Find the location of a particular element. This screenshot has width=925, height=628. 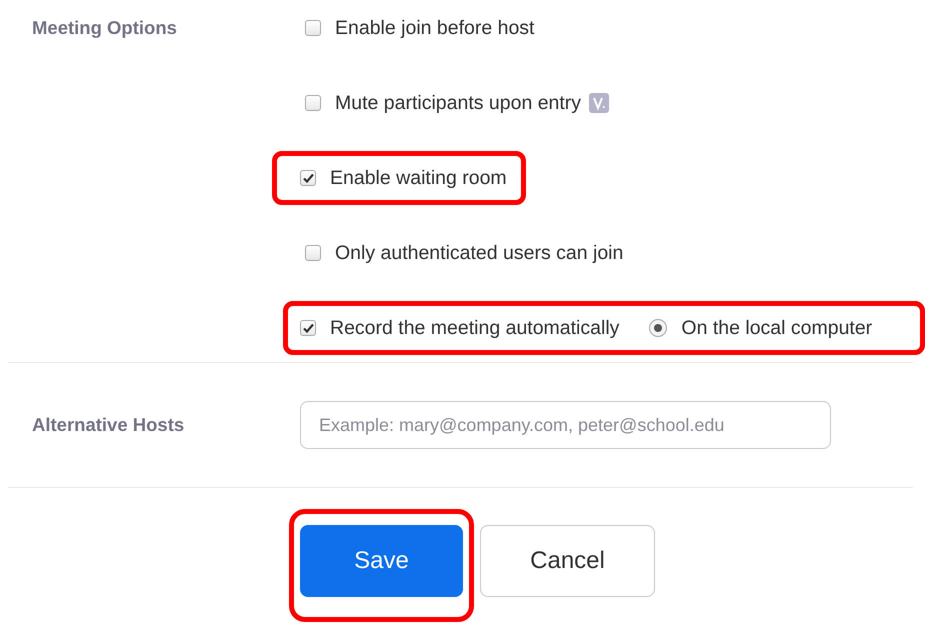

option-label: Enable join before host is located at coordinates (434, 28).